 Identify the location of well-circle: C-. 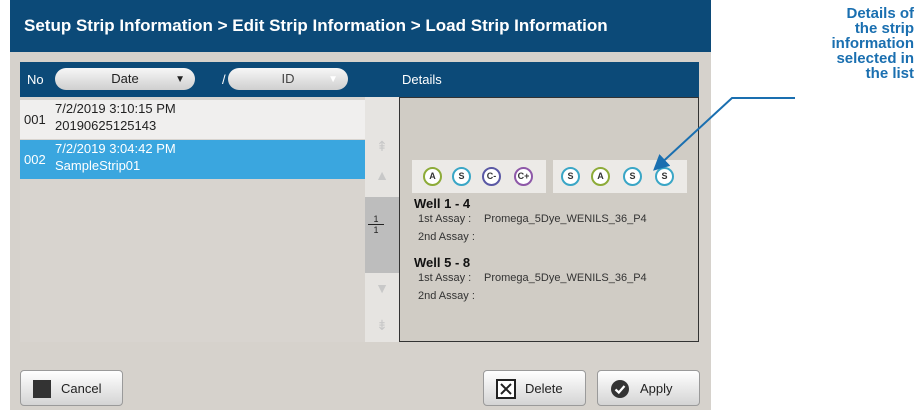
(491, 176).